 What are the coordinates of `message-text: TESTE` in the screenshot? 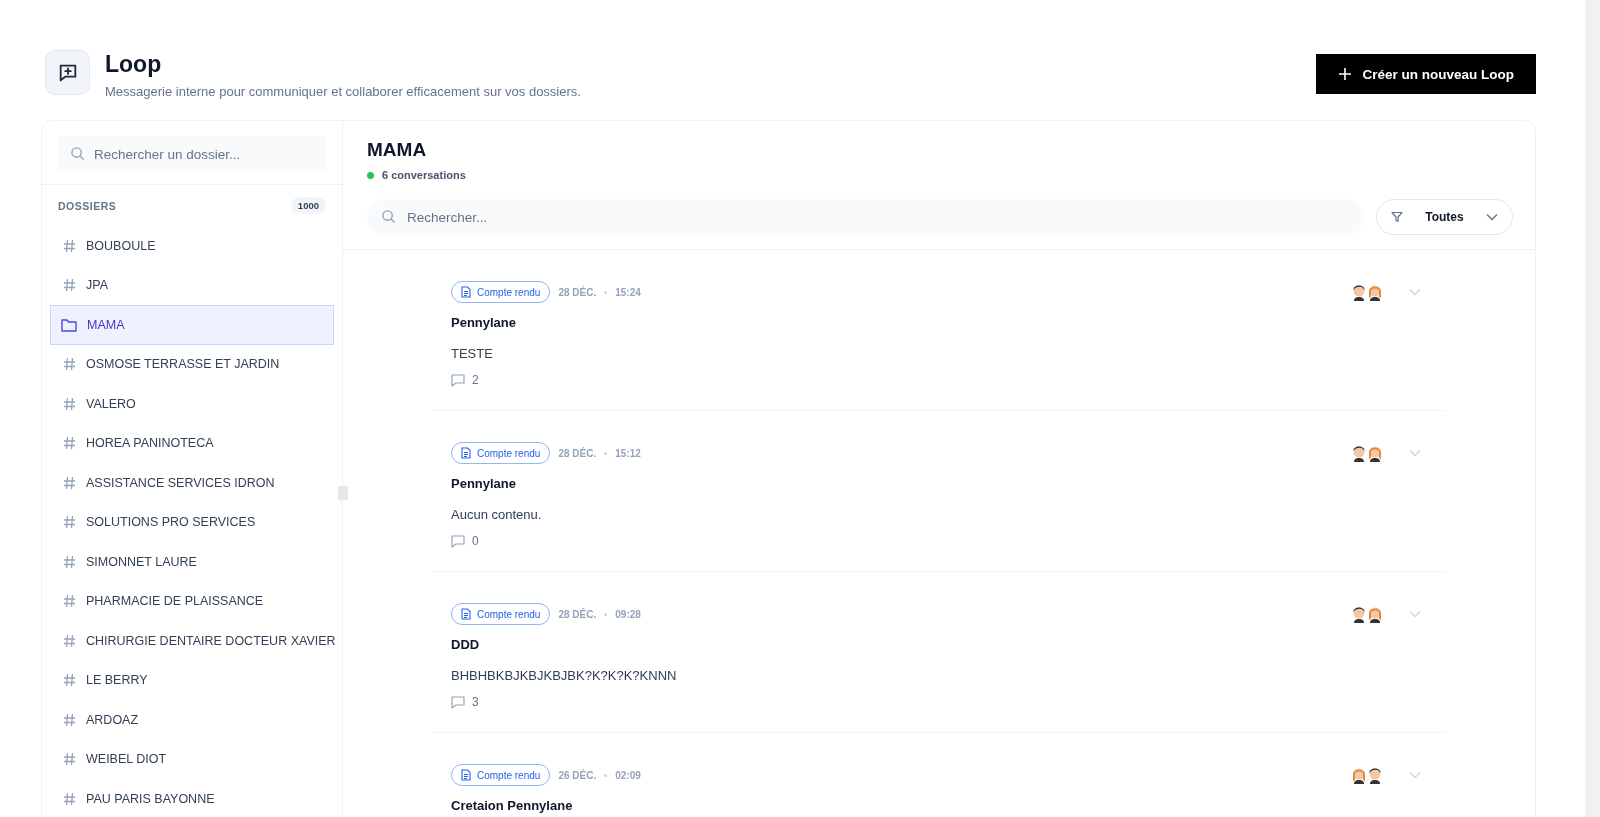 It's located at (472, 353).